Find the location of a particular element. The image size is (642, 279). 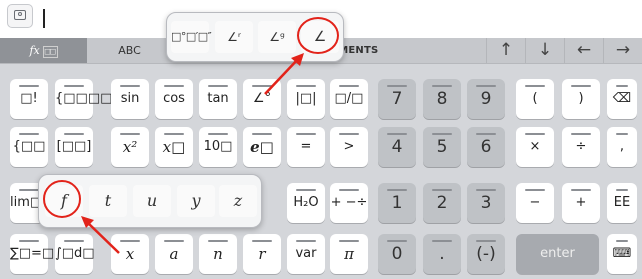

arrow-to-f is located at coordinates (103, 237).